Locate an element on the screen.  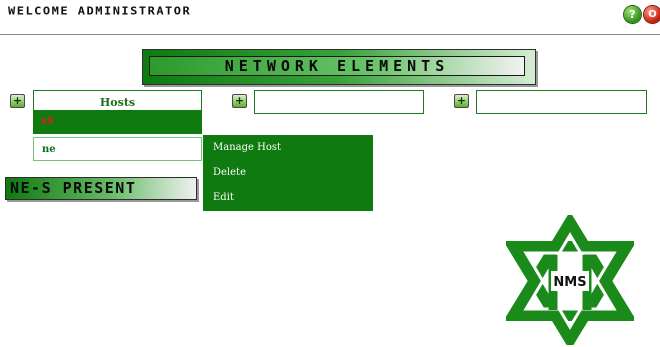
host-item-ne: ne is located at coordinates (117, 149).